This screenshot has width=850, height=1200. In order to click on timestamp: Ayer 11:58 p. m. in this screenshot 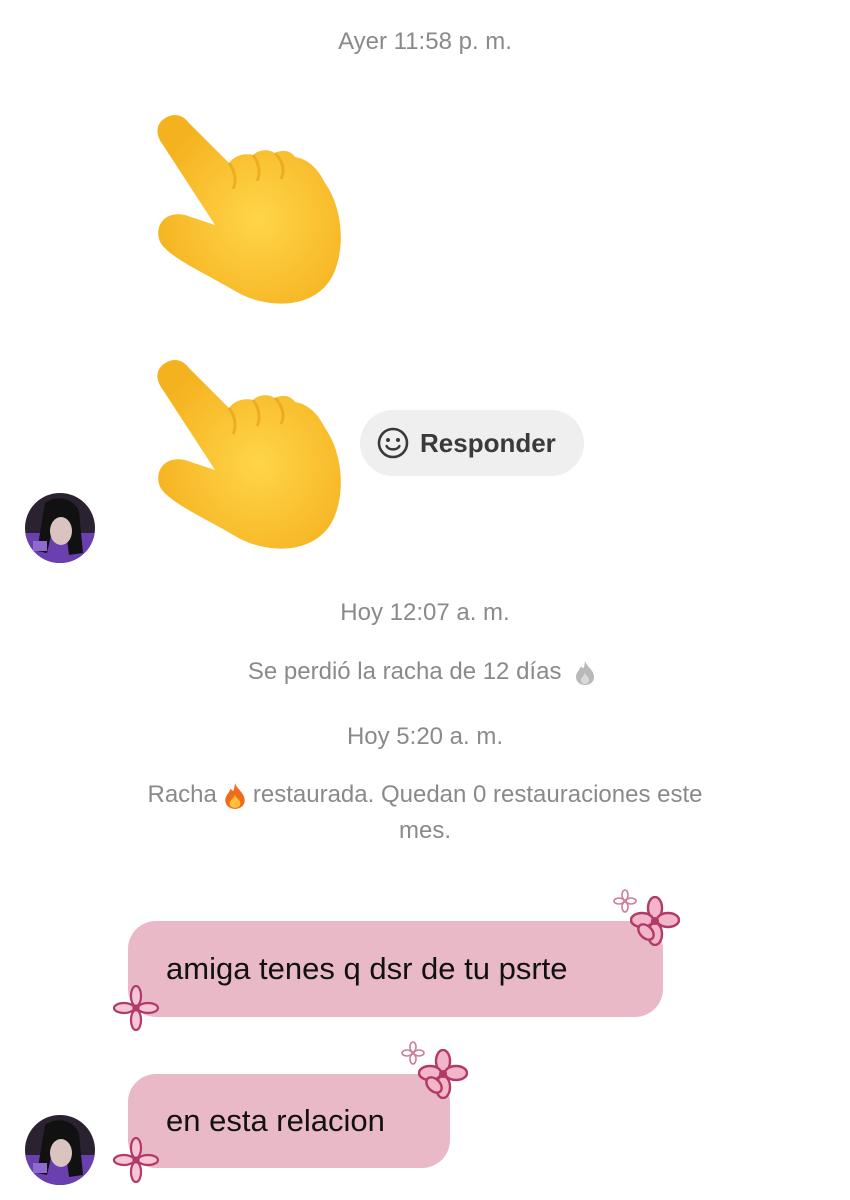, I will do `click(425, 41)`.